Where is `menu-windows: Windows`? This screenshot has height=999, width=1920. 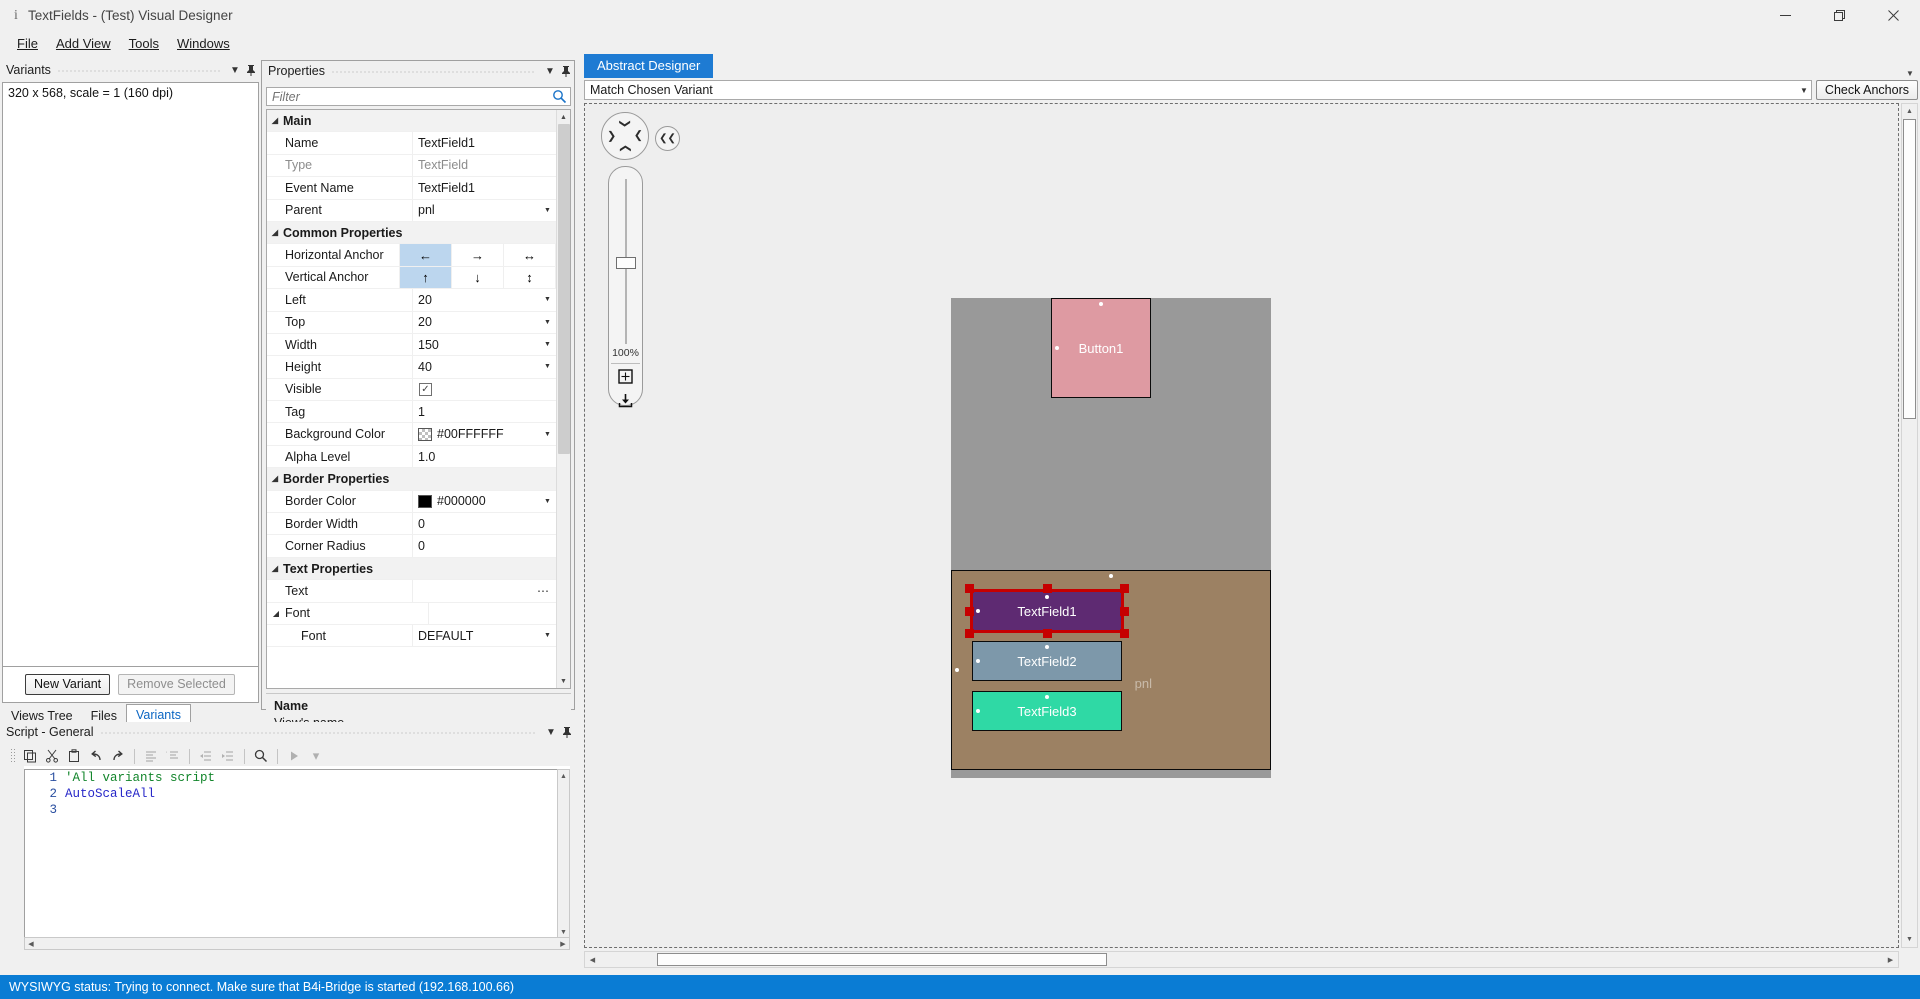 menu-windows: Windows is located at coordinates (203, 43).